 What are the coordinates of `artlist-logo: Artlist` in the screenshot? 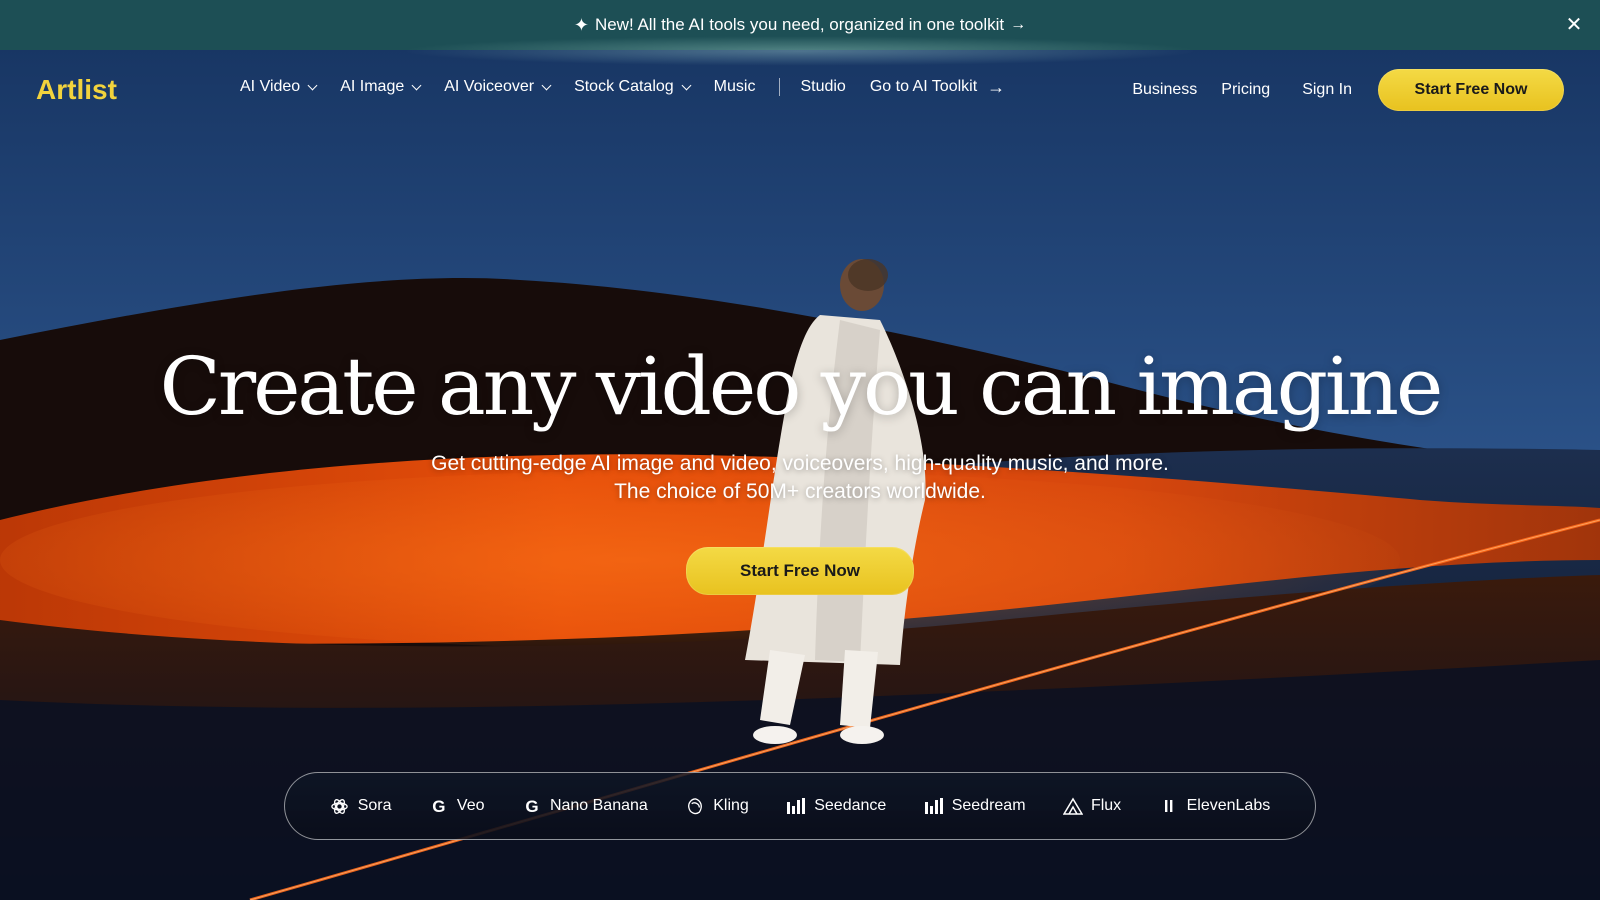 It's located at (76, 90).